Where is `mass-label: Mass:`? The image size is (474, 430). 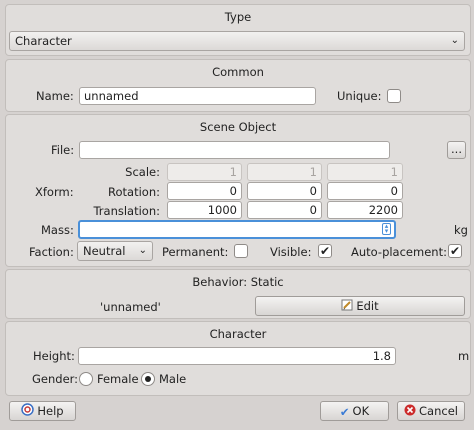
mass-label: Mass: is located at coordinates (57, 230).